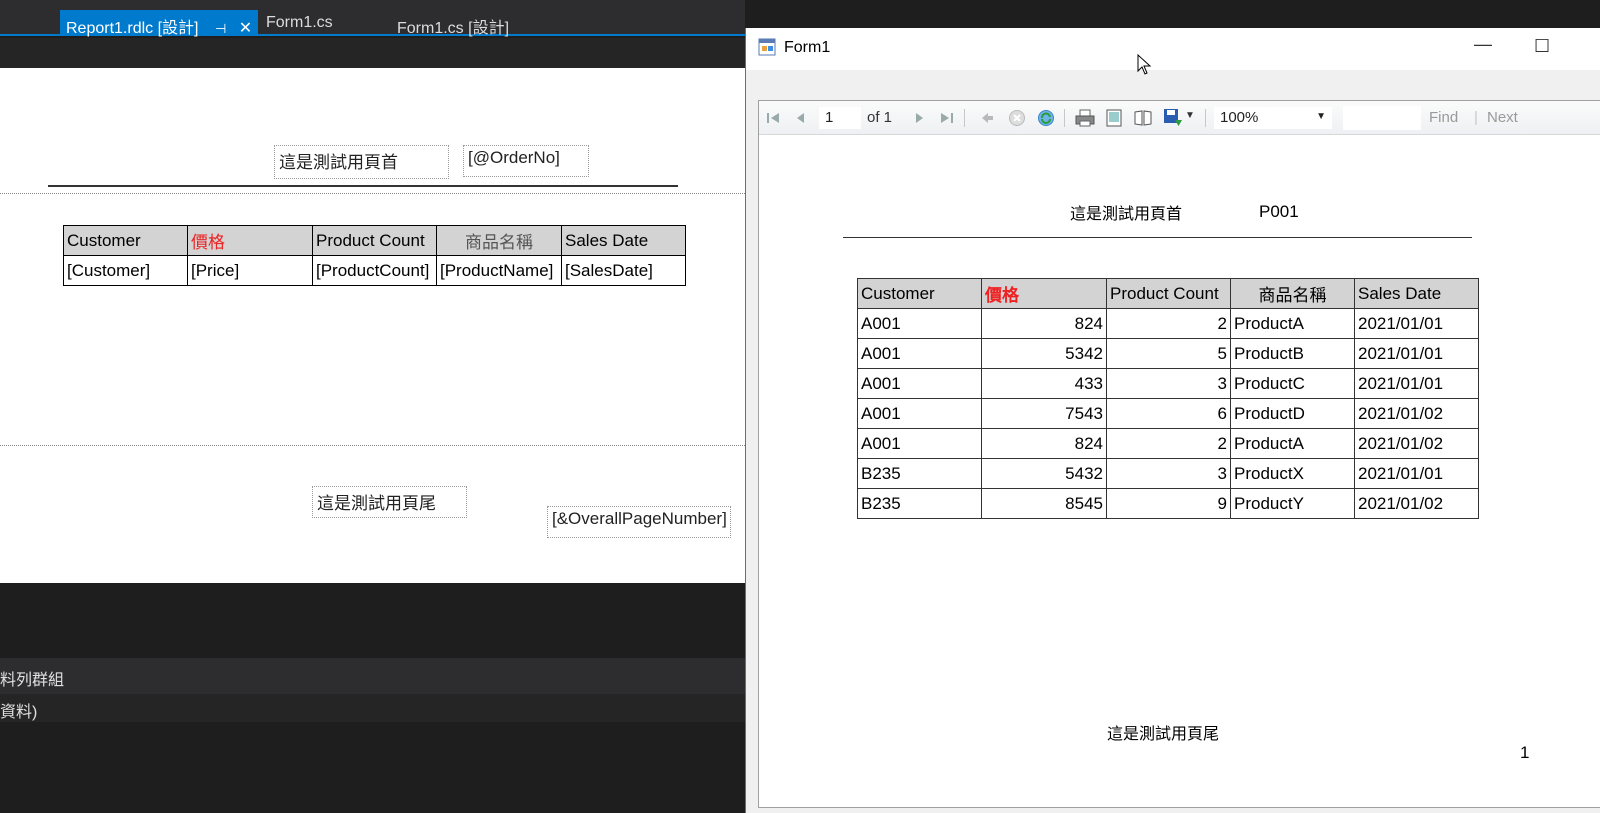  I want to click on cell-product-count: 6, so click(1168, 413).